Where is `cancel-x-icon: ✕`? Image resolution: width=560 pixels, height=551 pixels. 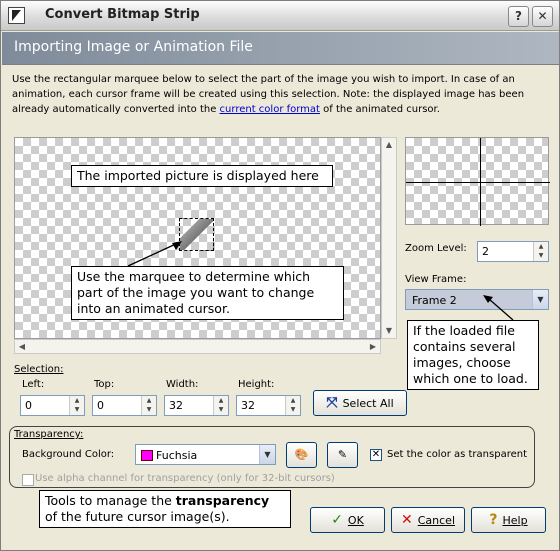 cancel-x-icon: ✕ is located at coordinates (407, 520).